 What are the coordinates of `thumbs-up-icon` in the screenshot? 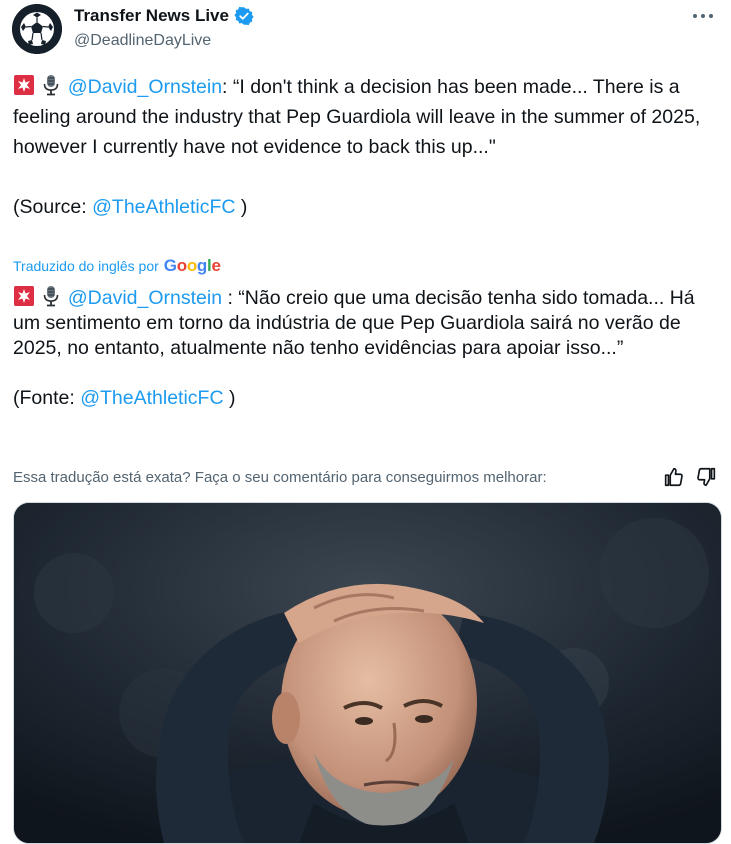 It's located at (673, 477).